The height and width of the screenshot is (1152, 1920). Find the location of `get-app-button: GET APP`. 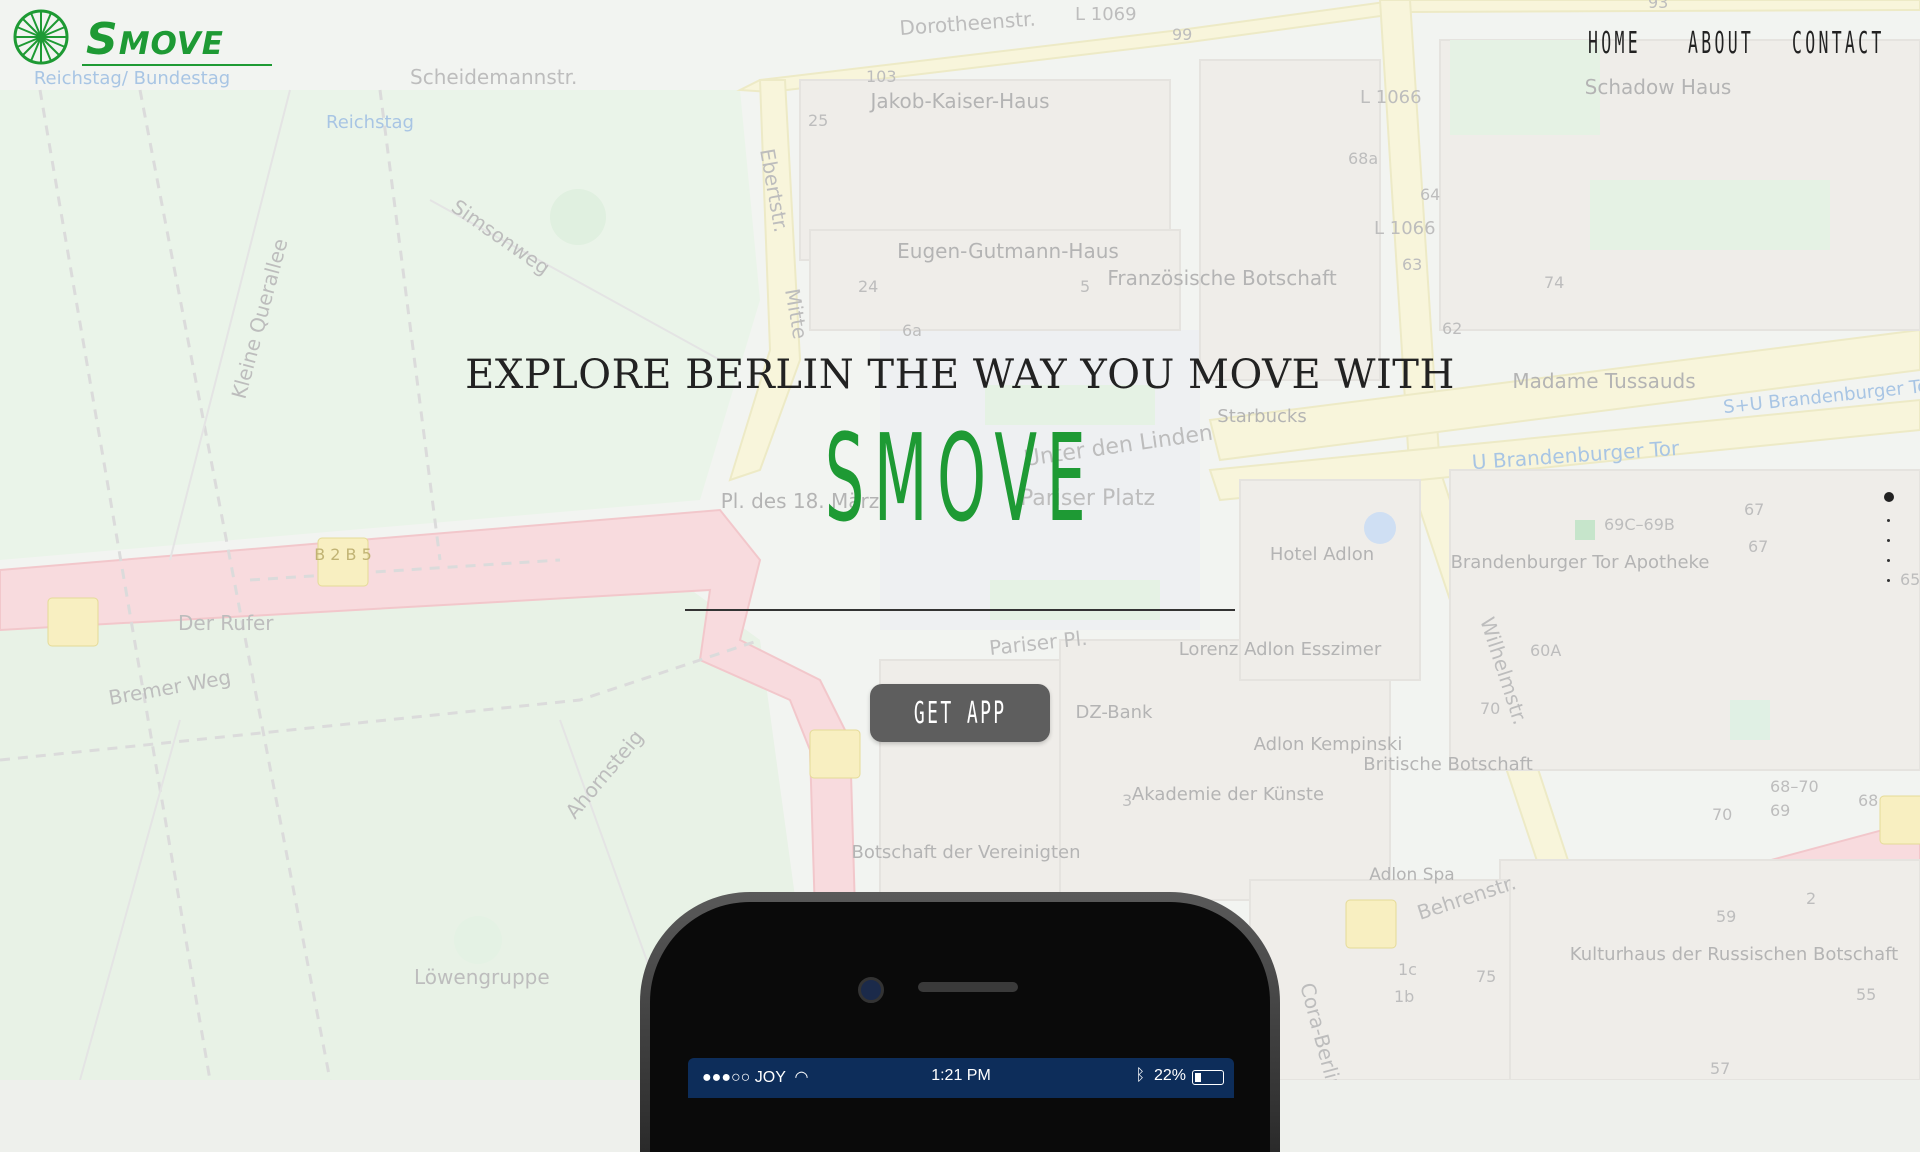

get-app-button: GET APP is located at coordinates (960, 713).